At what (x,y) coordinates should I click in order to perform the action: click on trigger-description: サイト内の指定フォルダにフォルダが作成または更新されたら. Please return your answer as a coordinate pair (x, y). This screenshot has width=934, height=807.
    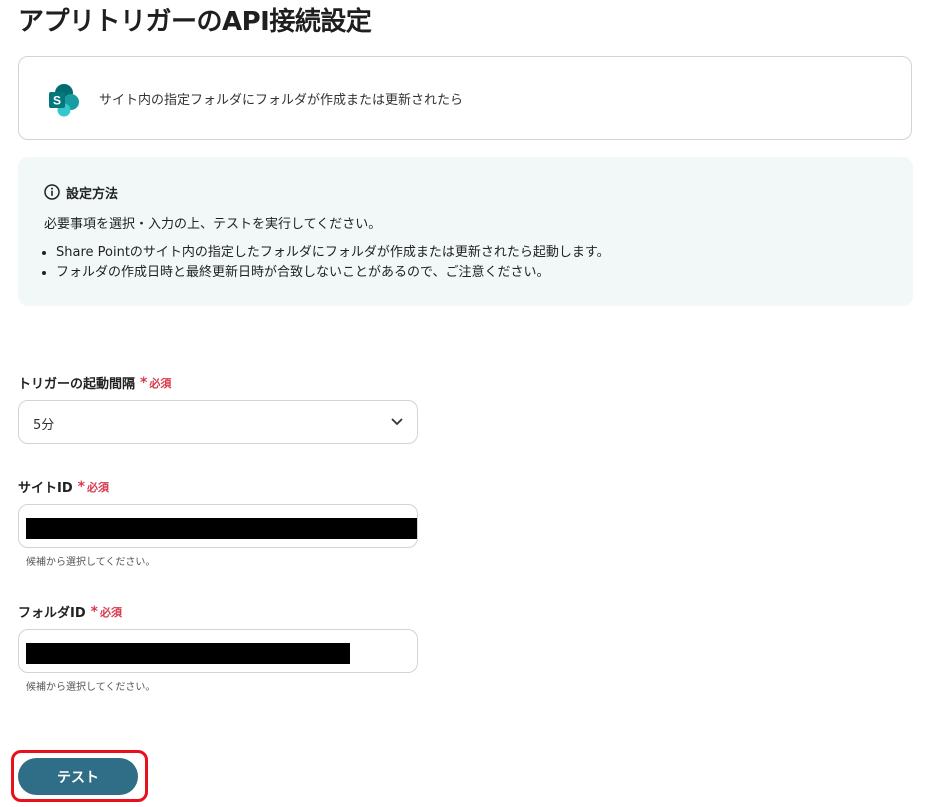
    Looking at the image, I should click on (281, 100).